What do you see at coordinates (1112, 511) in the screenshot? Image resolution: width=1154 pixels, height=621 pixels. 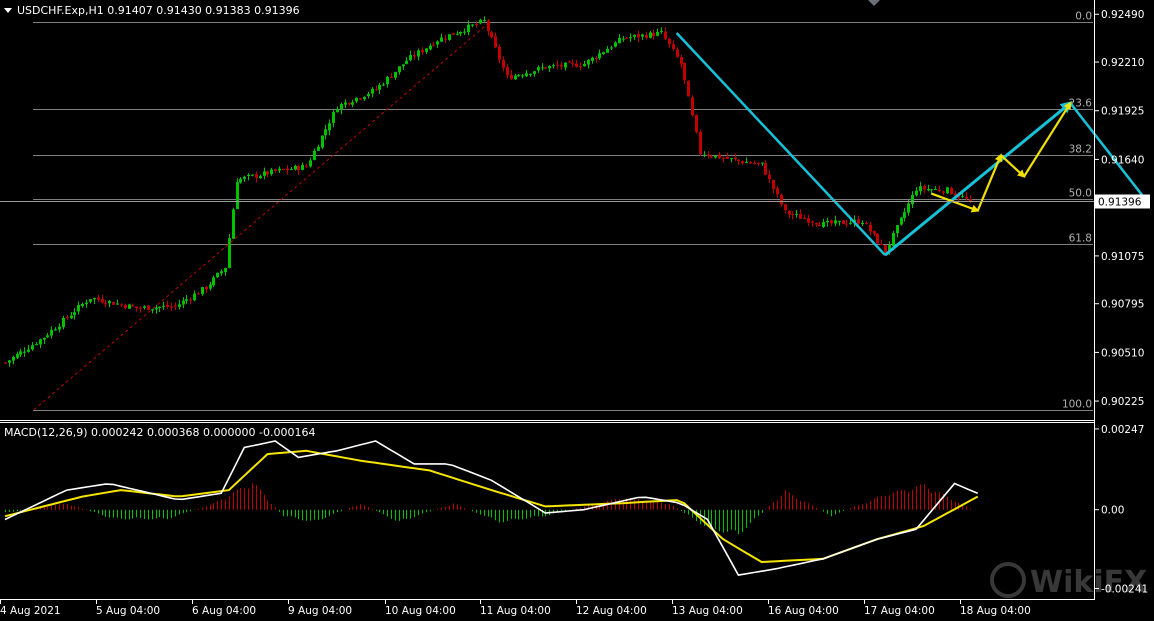 I see `macd-y-tick-label: 0.00` at bounding box center [1112, 511].